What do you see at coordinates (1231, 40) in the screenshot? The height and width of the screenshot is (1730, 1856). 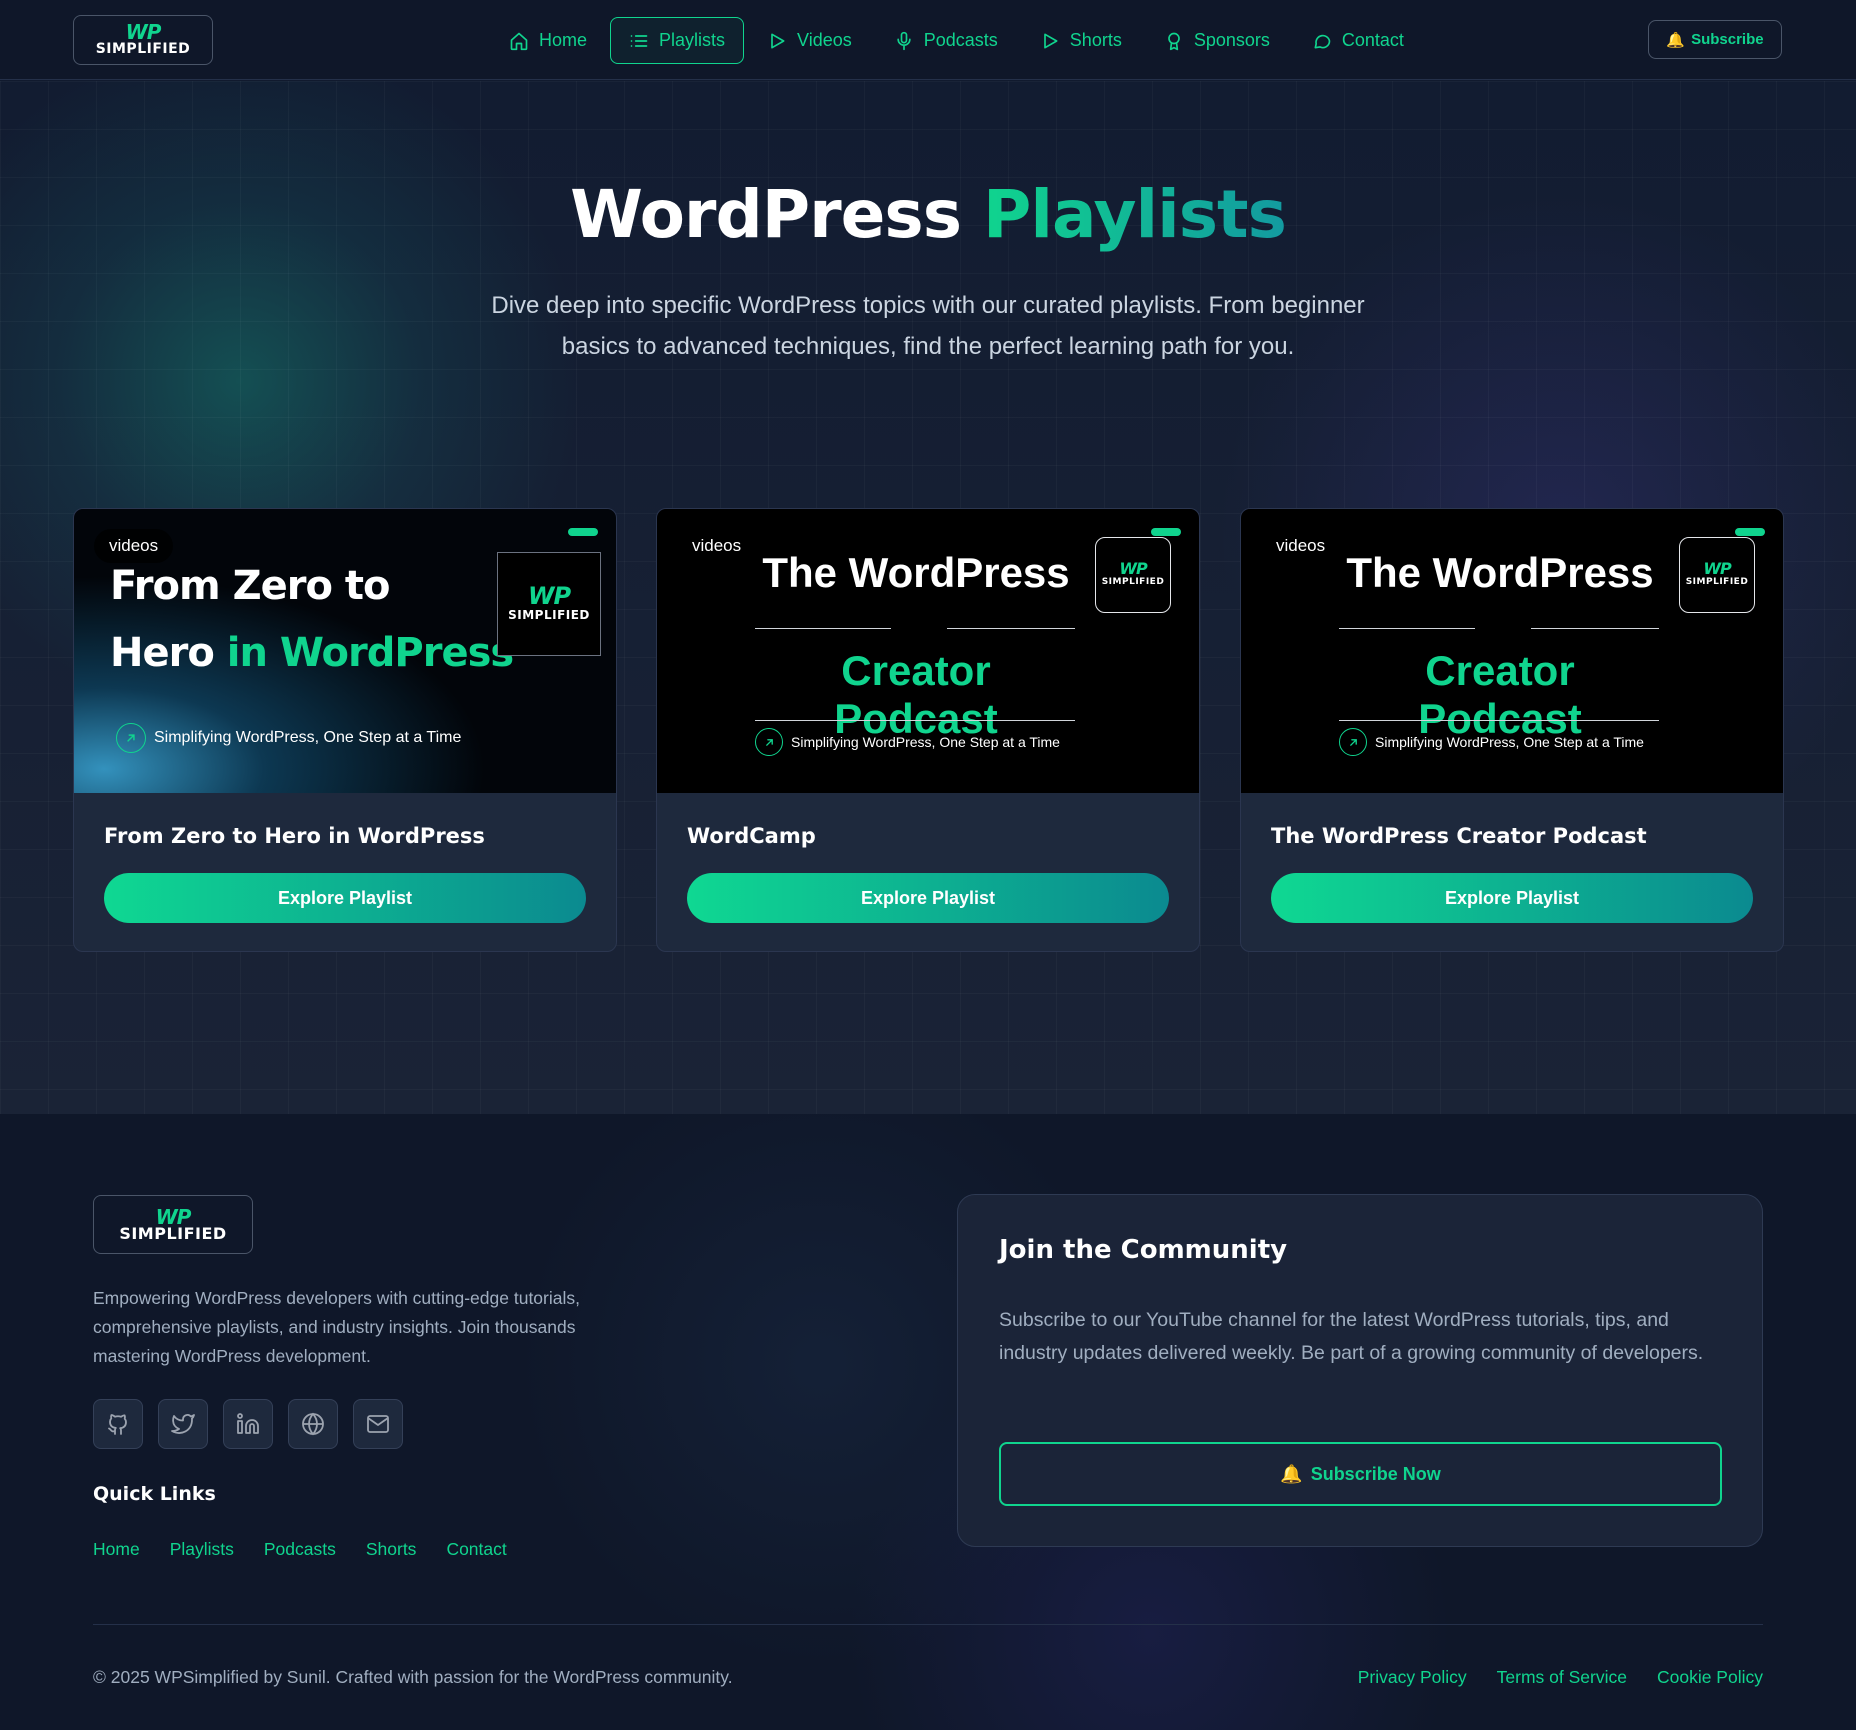 I see `nav-label: Sponsors` at bounding box center [1231, 40].